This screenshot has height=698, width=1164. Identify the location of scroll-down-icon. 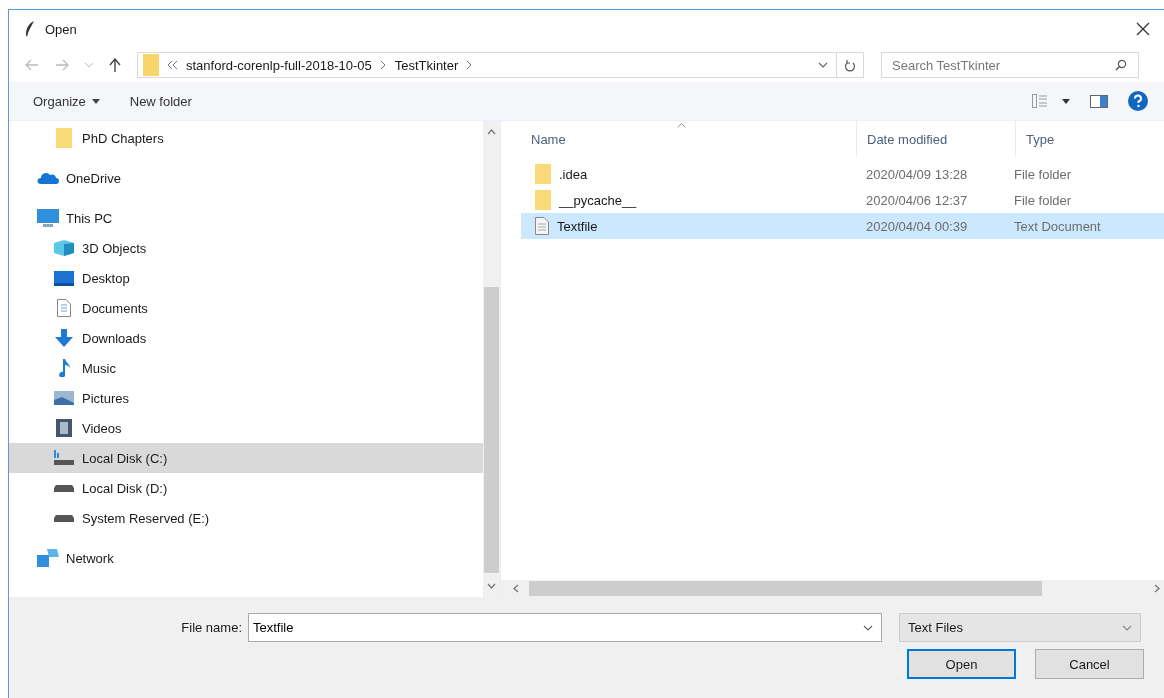
(491, 586).